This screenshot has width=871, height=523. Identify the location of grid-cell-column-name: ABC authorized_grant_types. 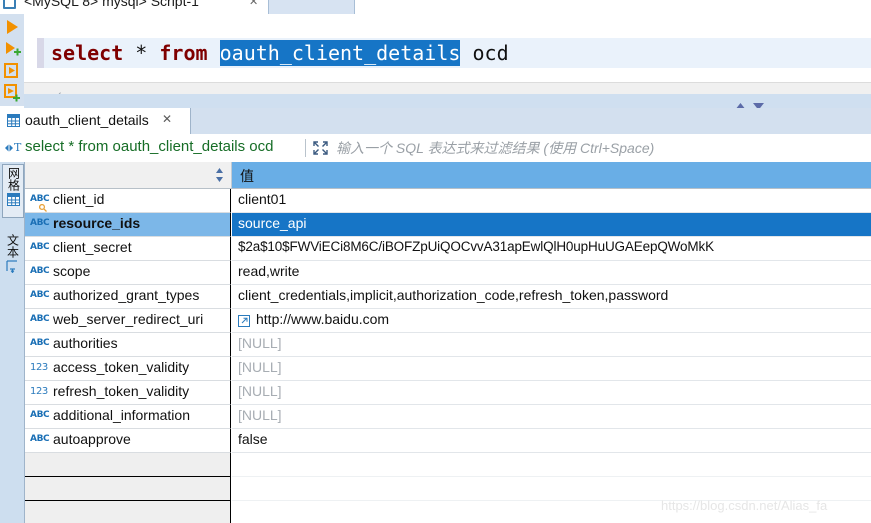
(128, 297).